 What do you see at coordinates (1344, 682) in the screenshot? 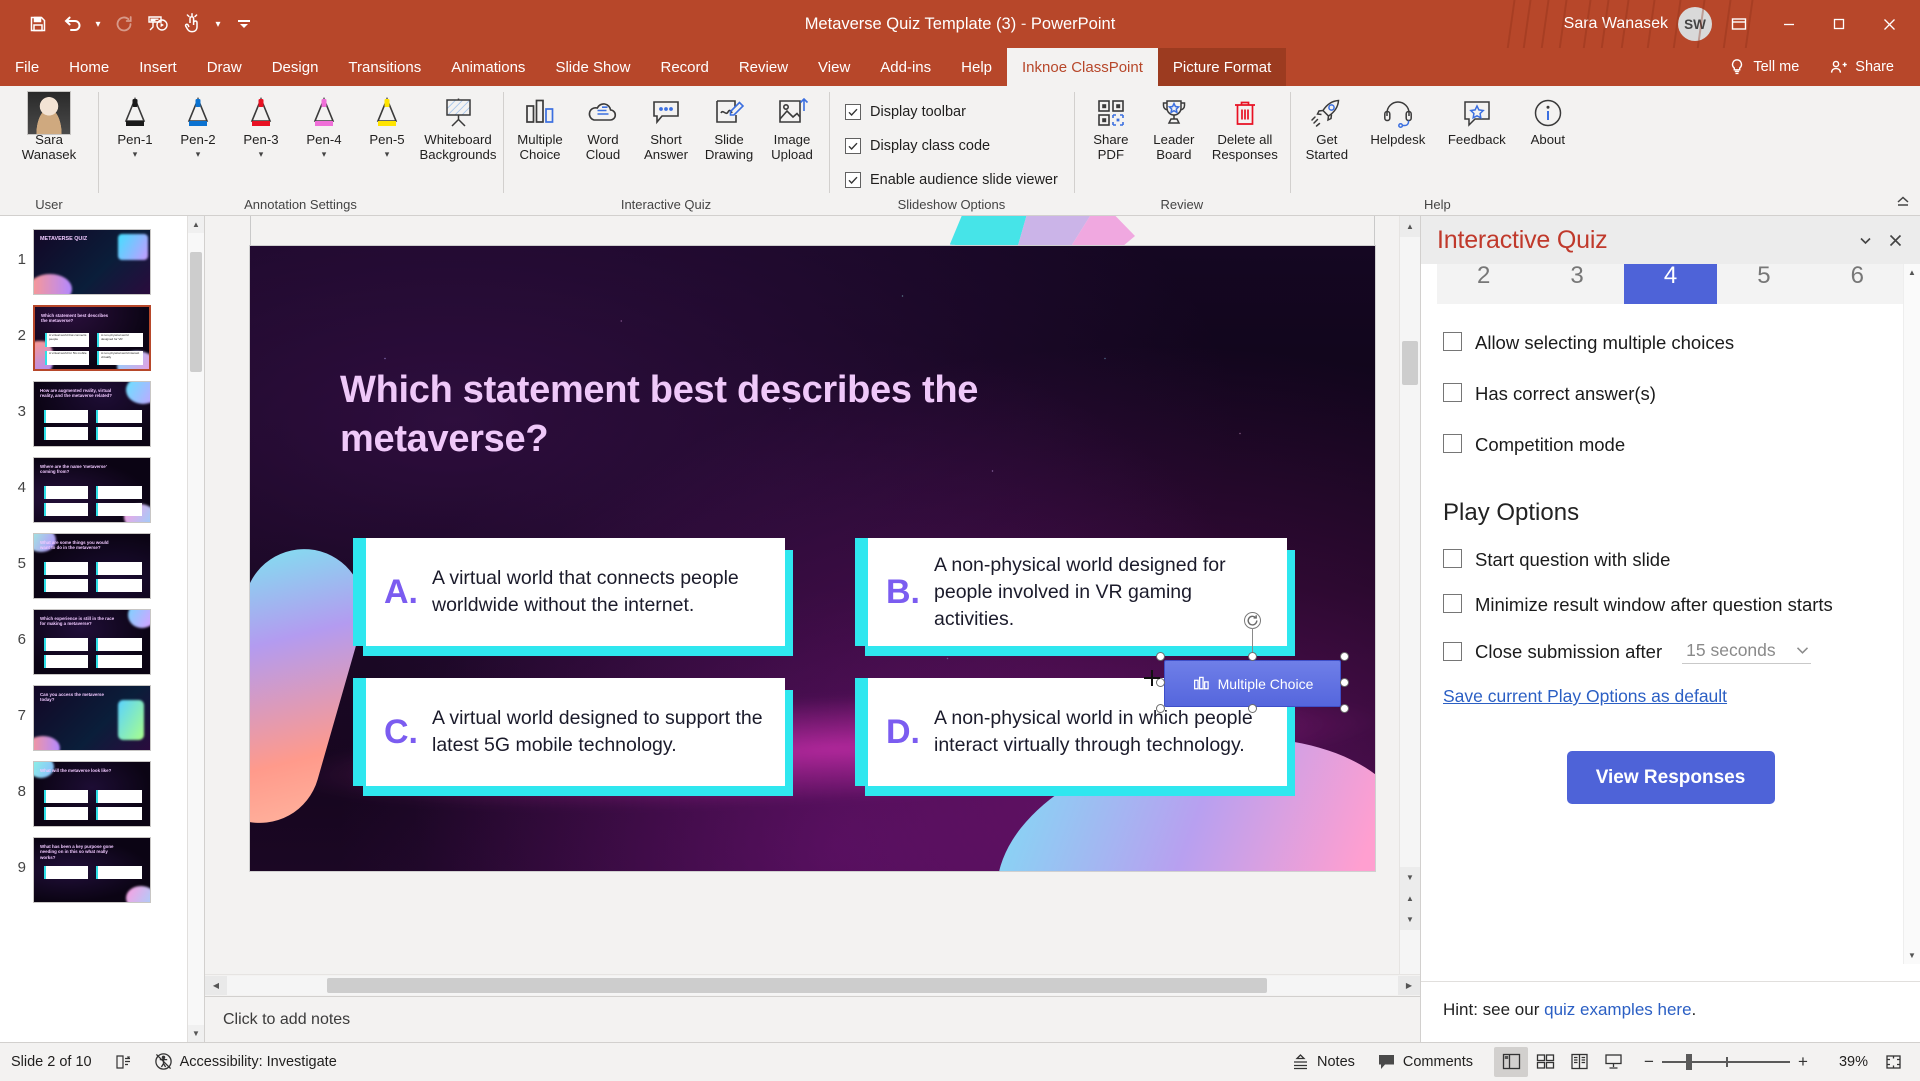
I see `resize-handle-e` at bounding box center [1344, 682].